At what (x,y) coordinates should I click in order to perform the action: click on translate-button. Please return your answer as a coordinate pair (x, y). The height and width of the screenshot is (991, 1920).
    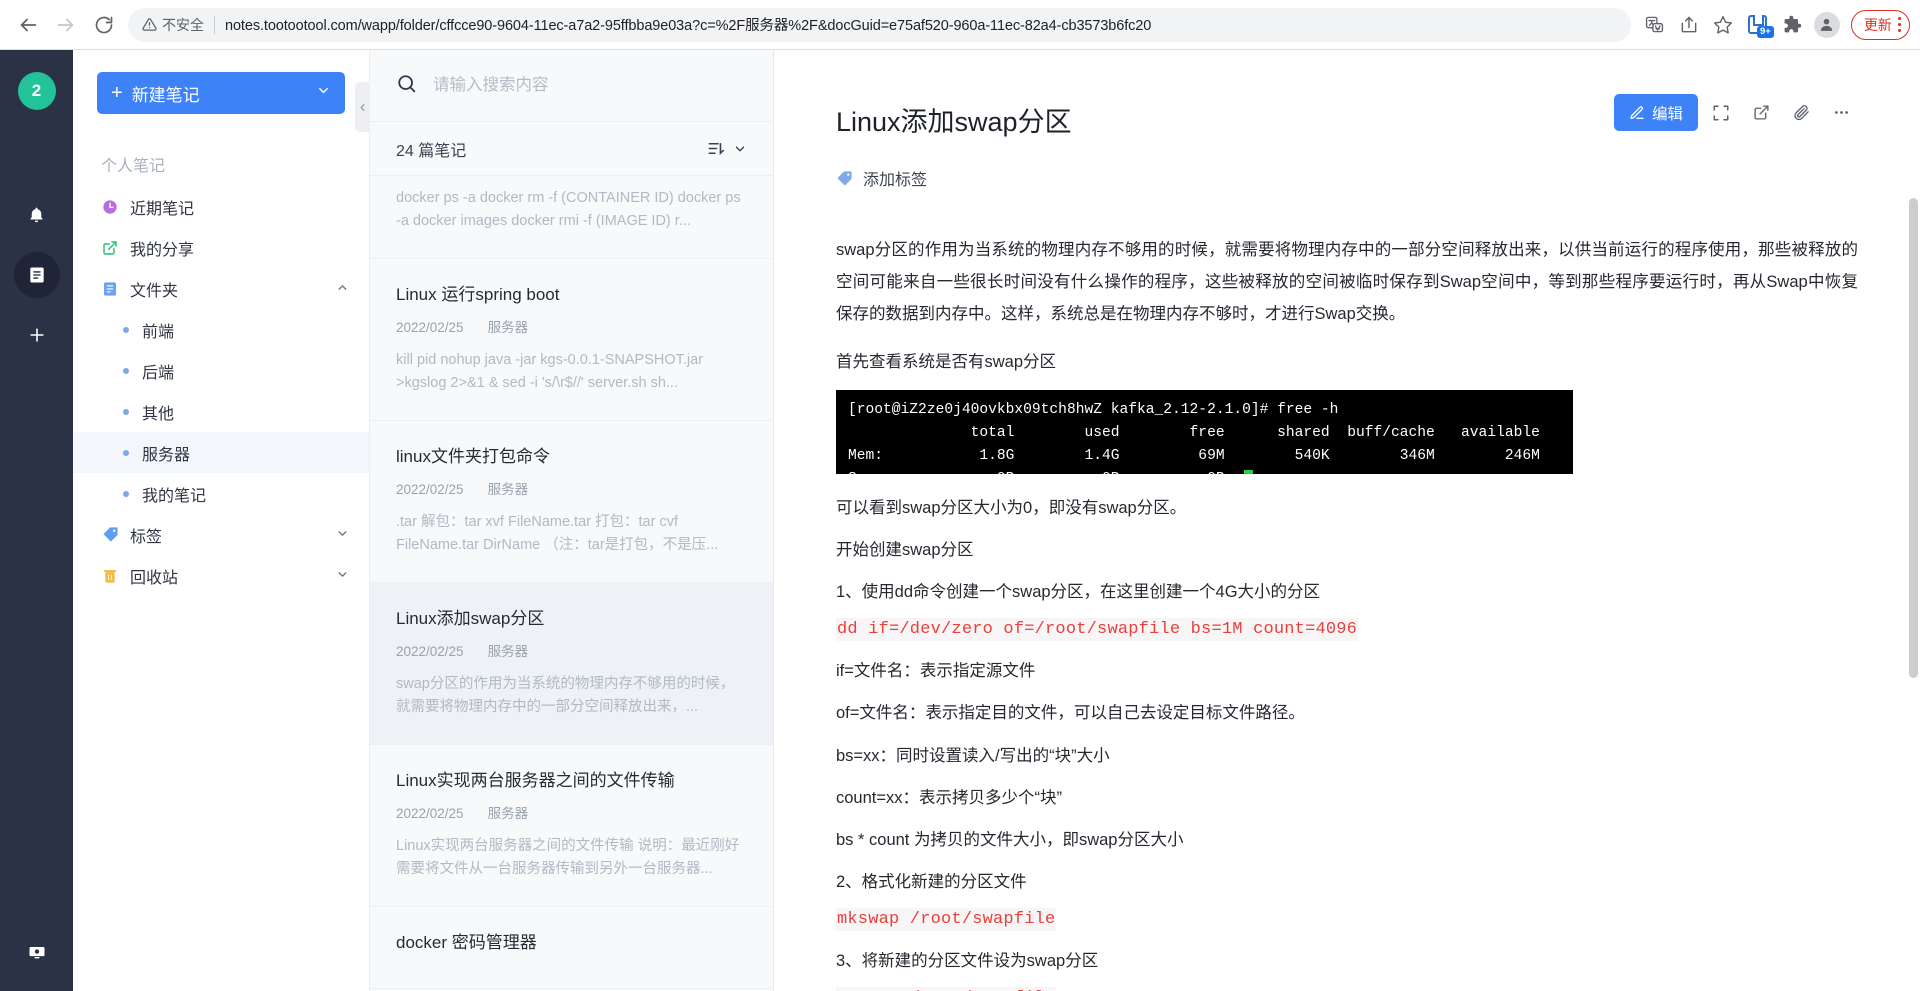
    Looking at the image, I should click on (1655, 25).